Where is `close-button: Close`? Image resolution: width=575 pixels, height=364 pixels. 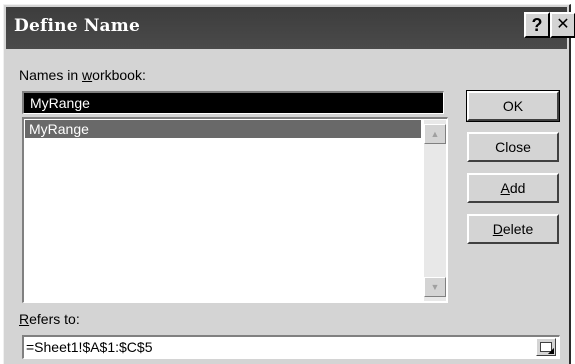
close-button: Close is located at coordinates (513, 147).